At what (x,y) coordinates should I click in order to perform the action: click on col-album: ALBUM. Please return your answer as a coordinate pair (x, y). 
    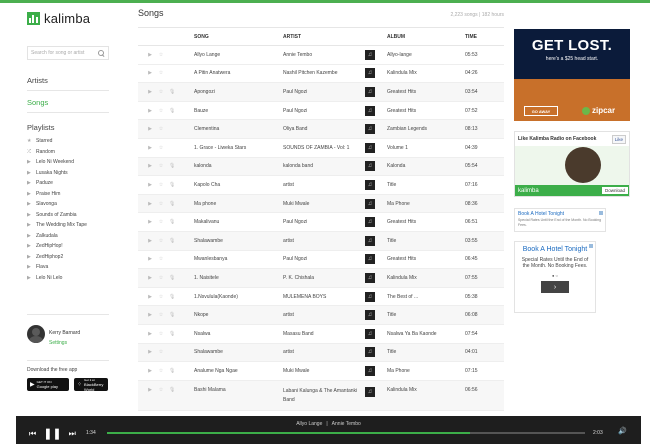
    Looking at the image, I should click on (426, 37).